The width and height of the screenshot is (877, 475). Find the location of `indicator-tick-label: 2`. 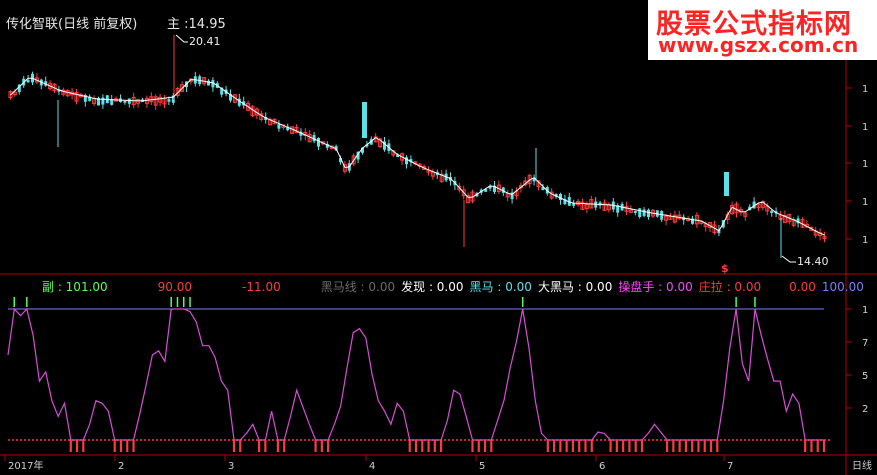

indicator-tick-label: 2 is located at coordinates (865, 409).